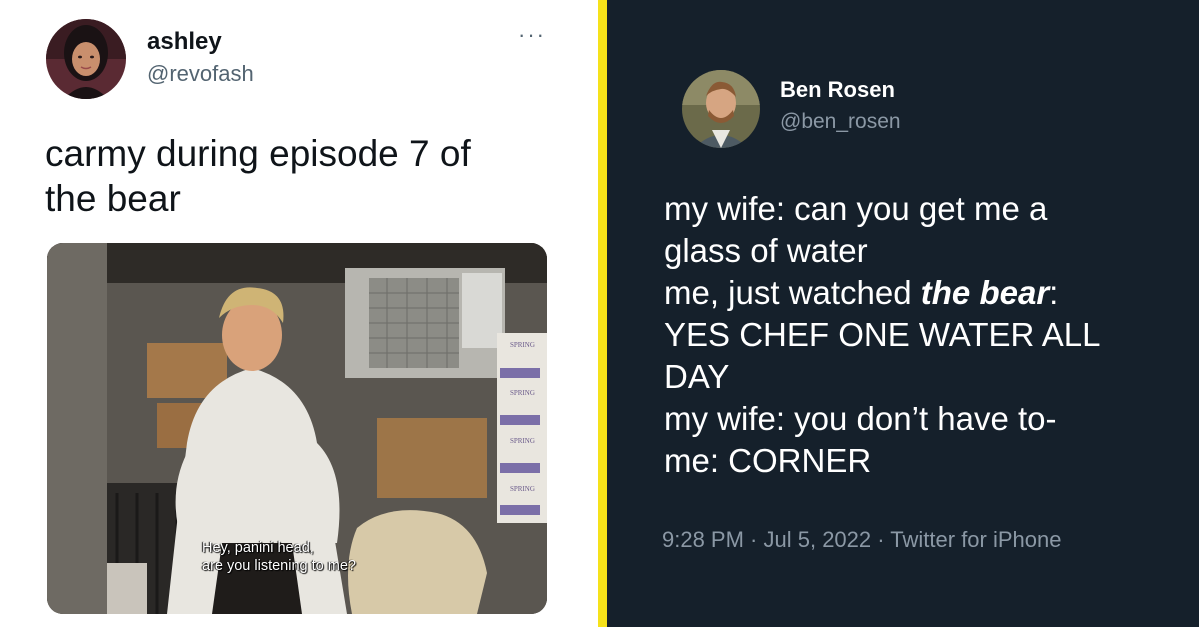  What do you see at coordinates (766, 250) in the screenshot?
I see `tweet-text-line: glass of water` at bounding box center [766, 250].